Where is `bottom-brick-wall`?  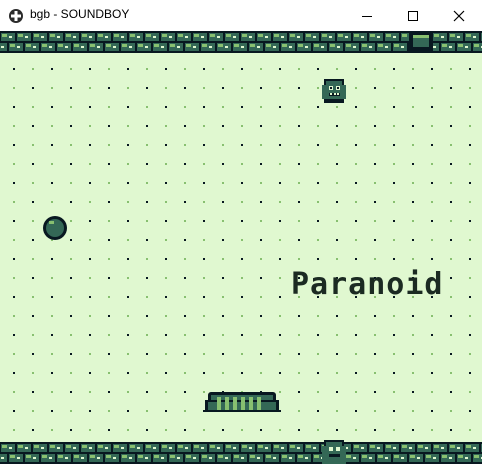 bottom-brick-wall is located at coordinates (241, 453).